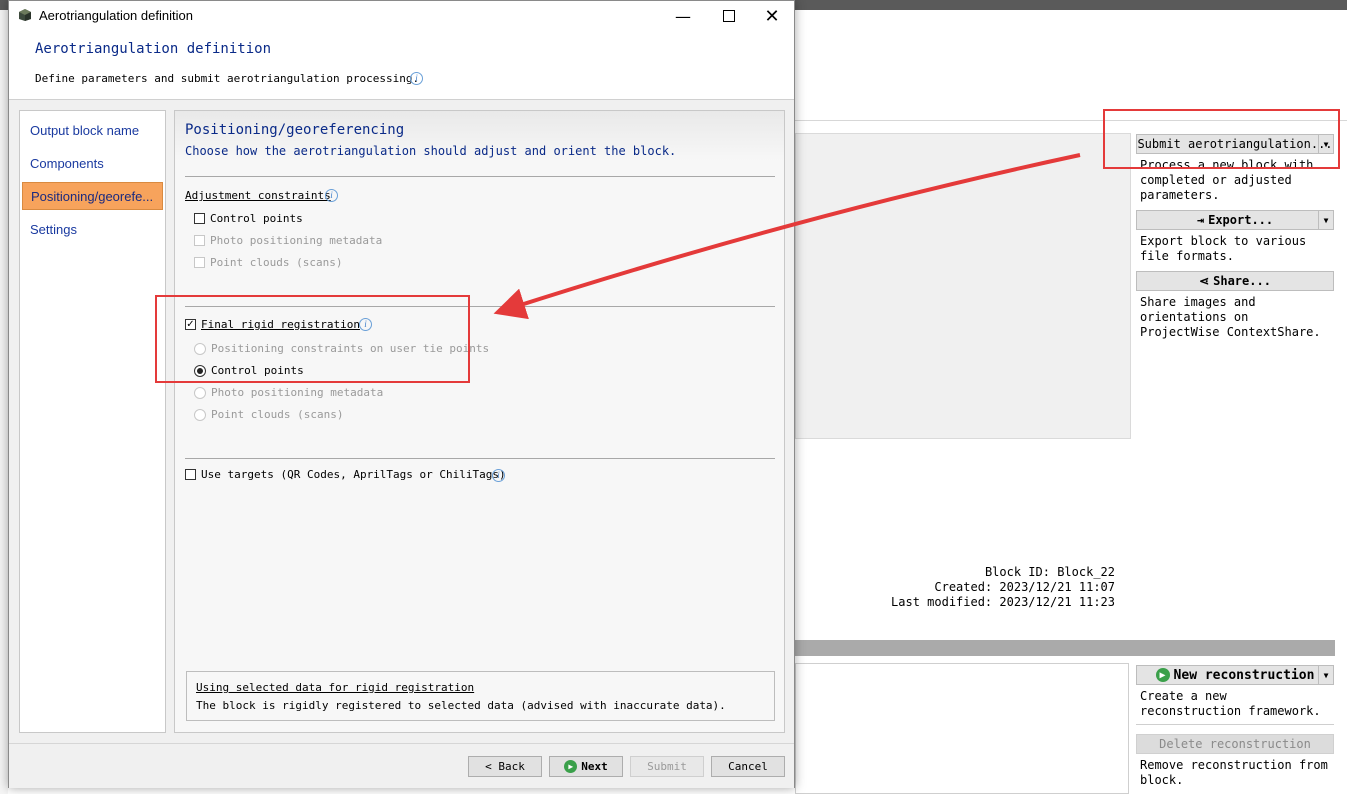  I want to click on annotation-arrow, so click(787, 236).